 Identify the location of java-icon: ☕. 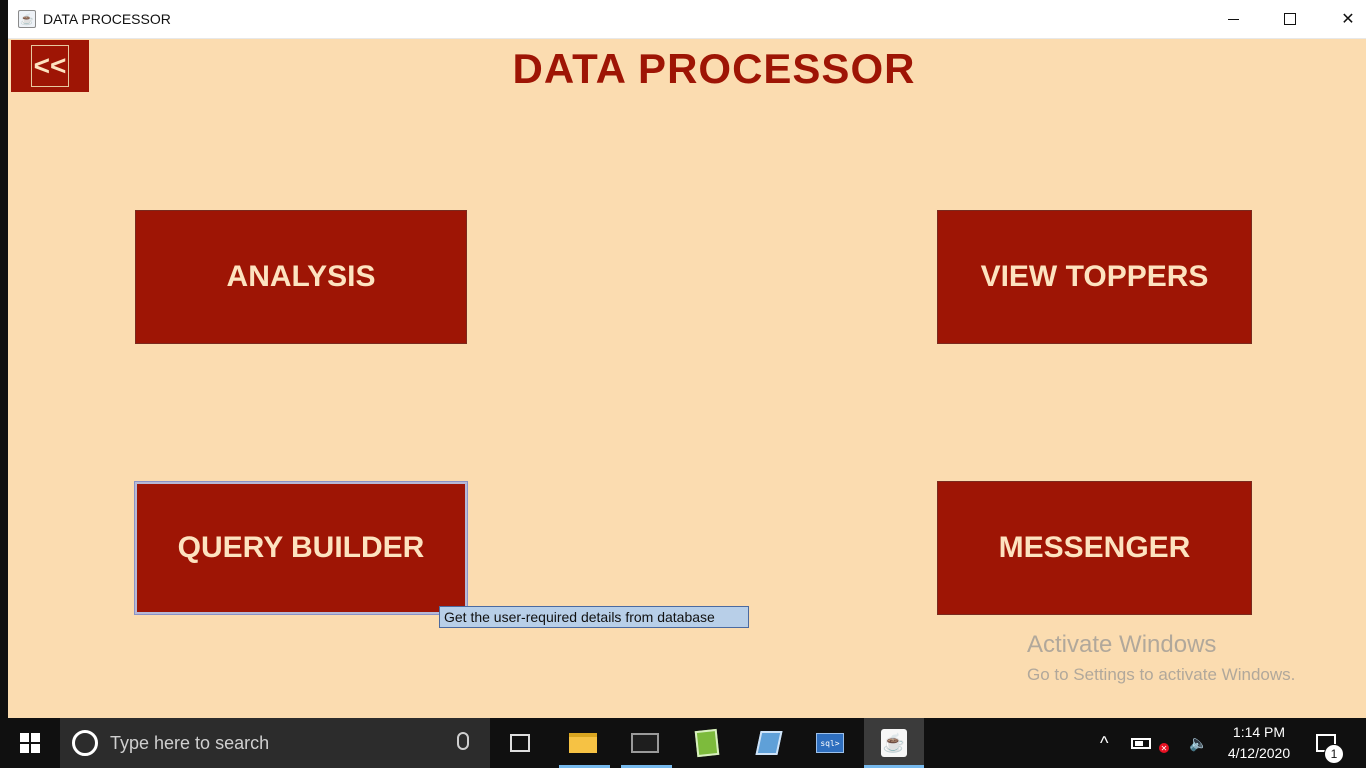
(894, 743).